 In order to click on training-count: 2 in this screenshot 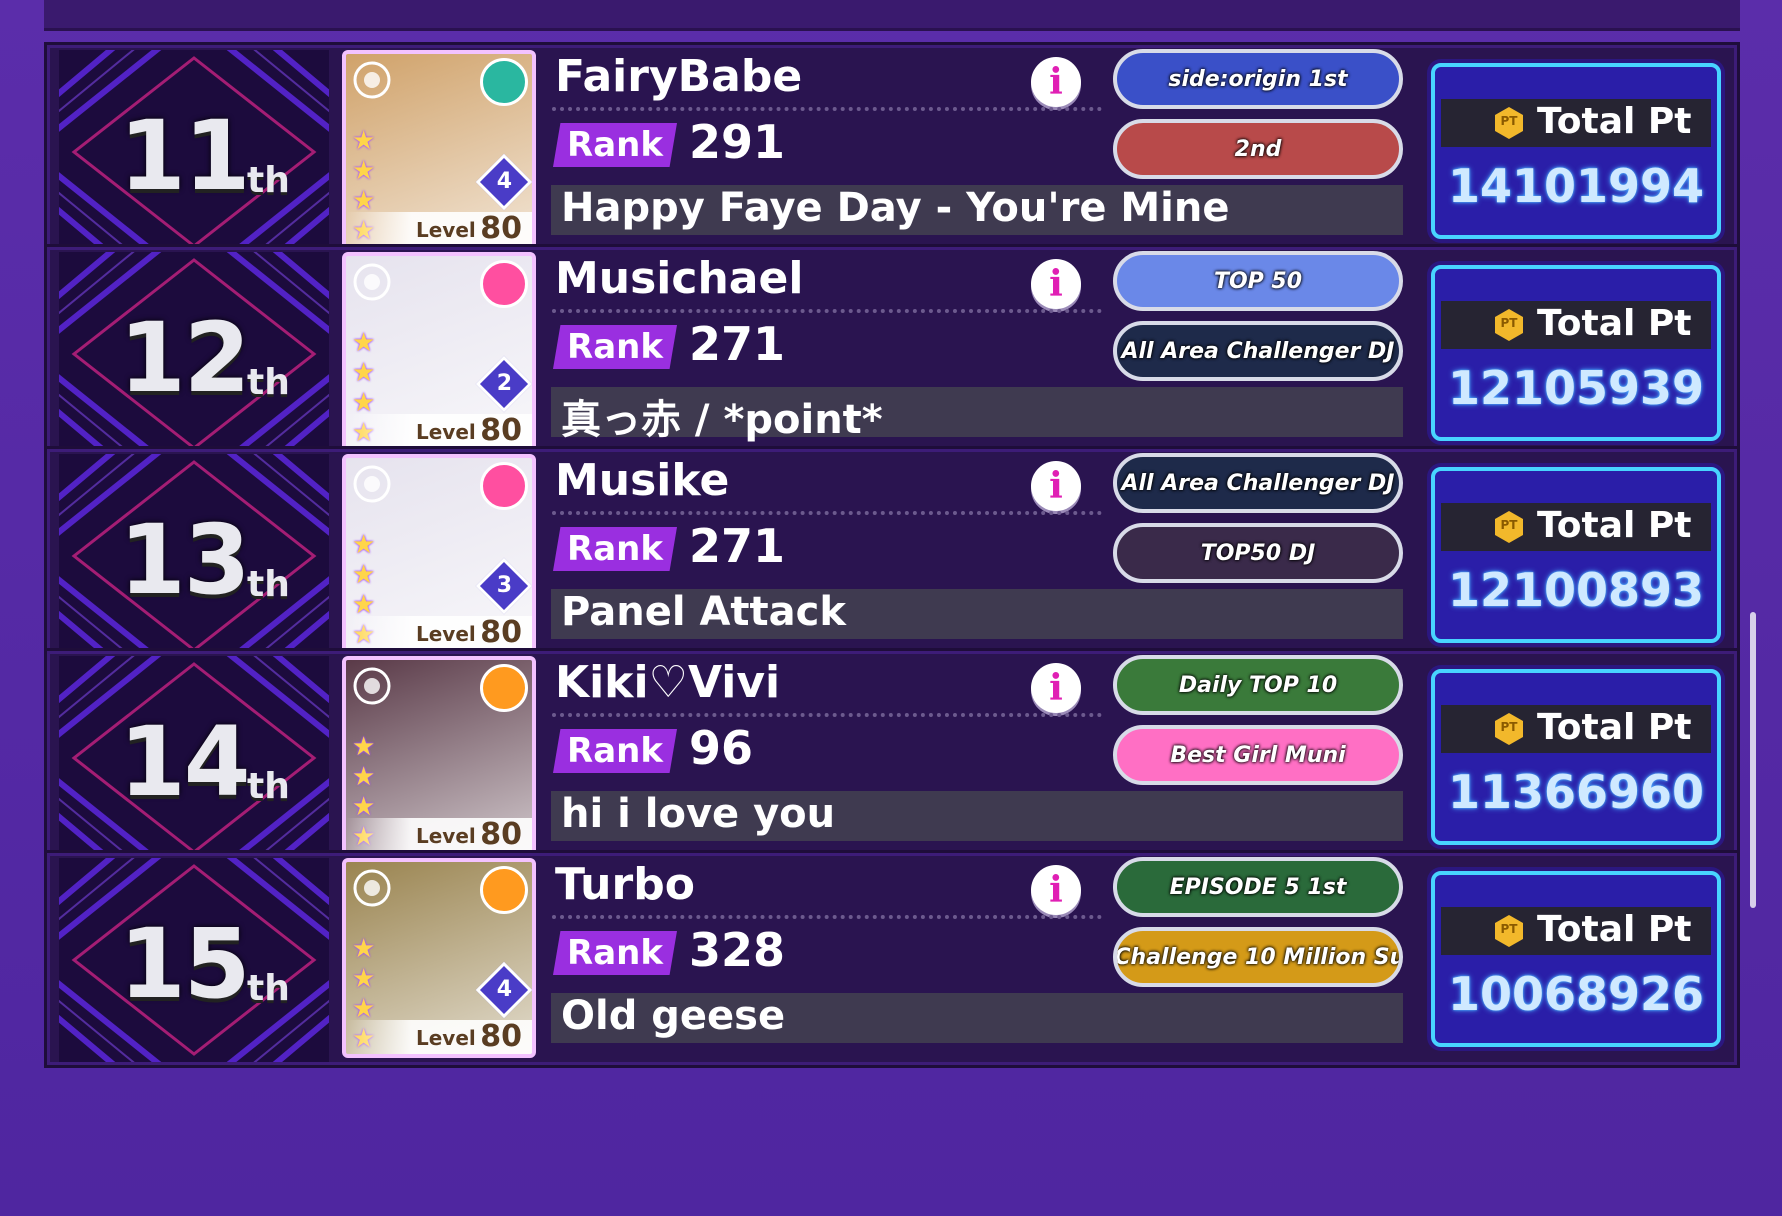, I will do `click(504, 384)`.